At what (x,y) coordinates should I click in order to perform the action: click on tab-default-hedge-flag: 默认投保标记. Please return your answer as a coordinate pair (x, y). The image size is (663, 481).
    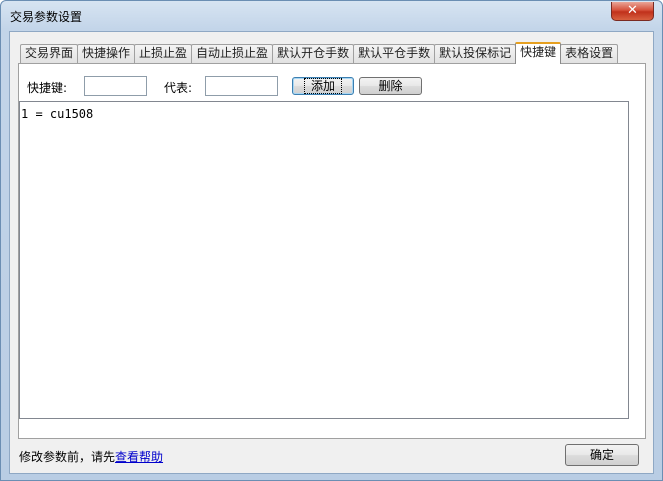
    Looking at the image, I should click on (475, 53).